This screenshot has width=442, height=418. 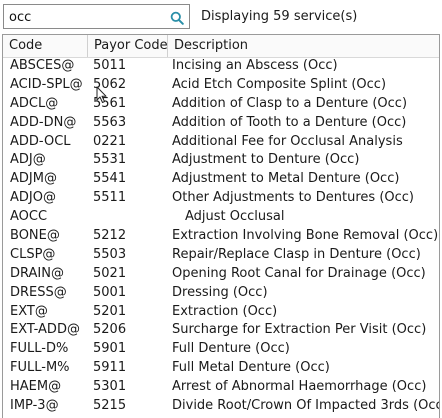 What do you see at coordinates (39, 349) in the screenshot?
I see `code-cell: FULL-D%` at bounding box center [39, 349].